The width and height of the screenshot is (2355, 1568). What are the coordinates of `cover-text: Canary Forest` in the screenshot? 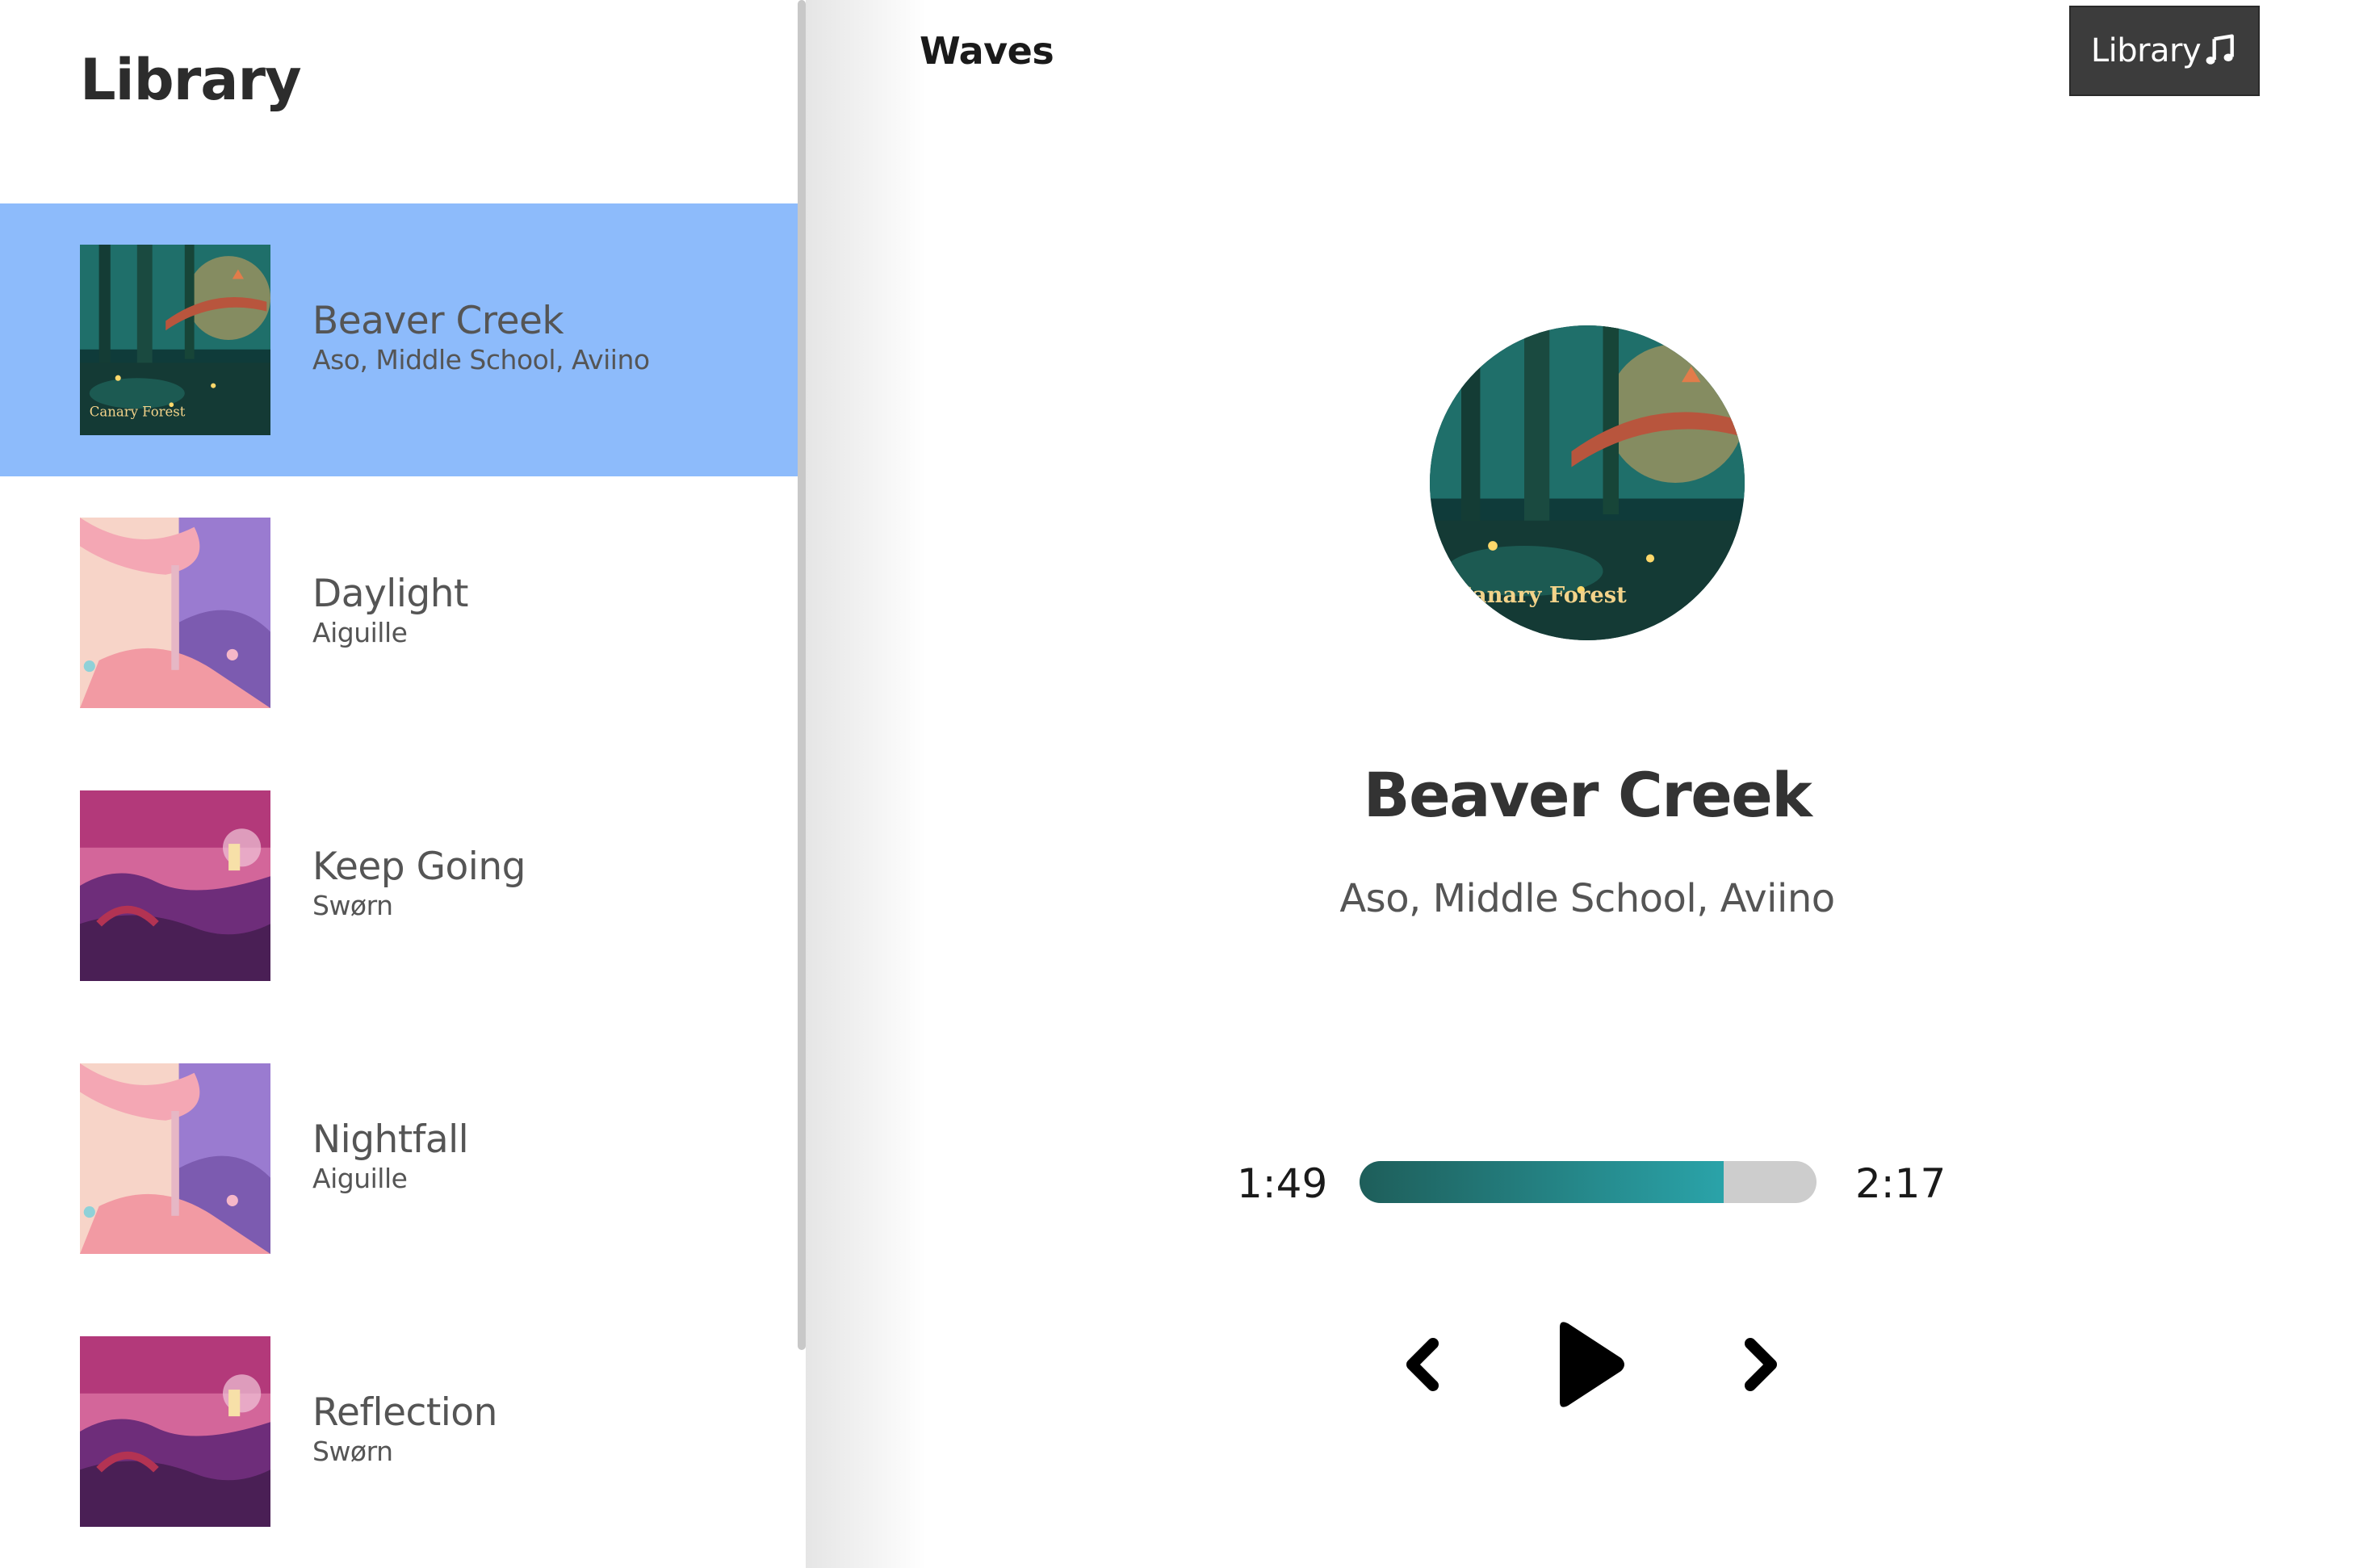 It's located at (1541, 595).